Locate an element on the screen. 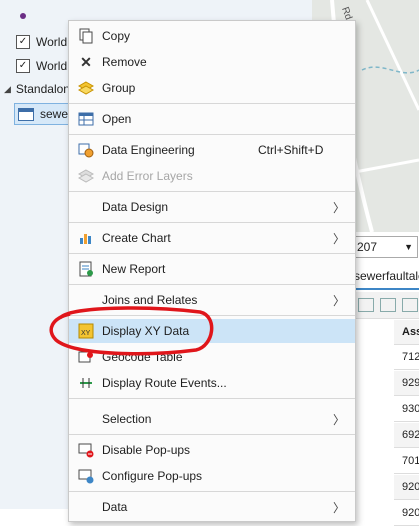  selected-table-item: sewer is located at coordinates (45, 114).